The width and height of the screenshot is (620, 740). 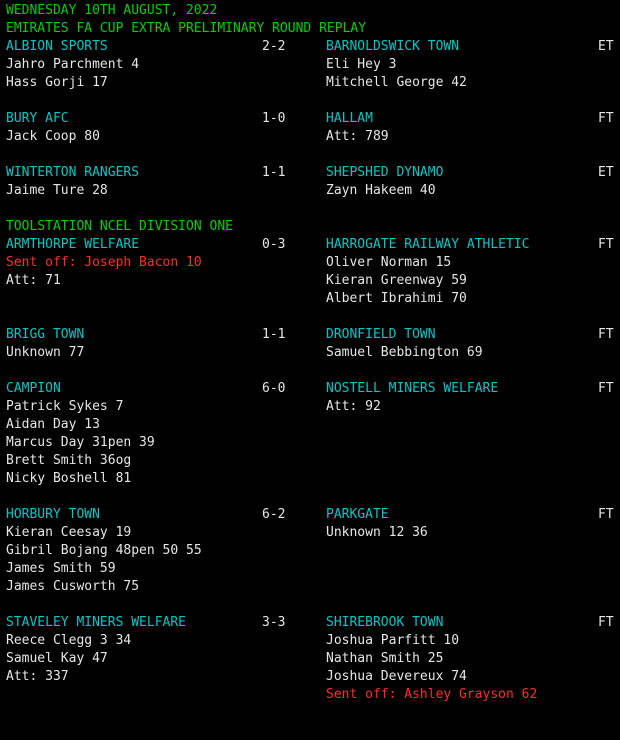 What do you see at coordinates (357, 136) in the screenshot?
I see `attendance: Att: 789` at bounding box center [357, 136].